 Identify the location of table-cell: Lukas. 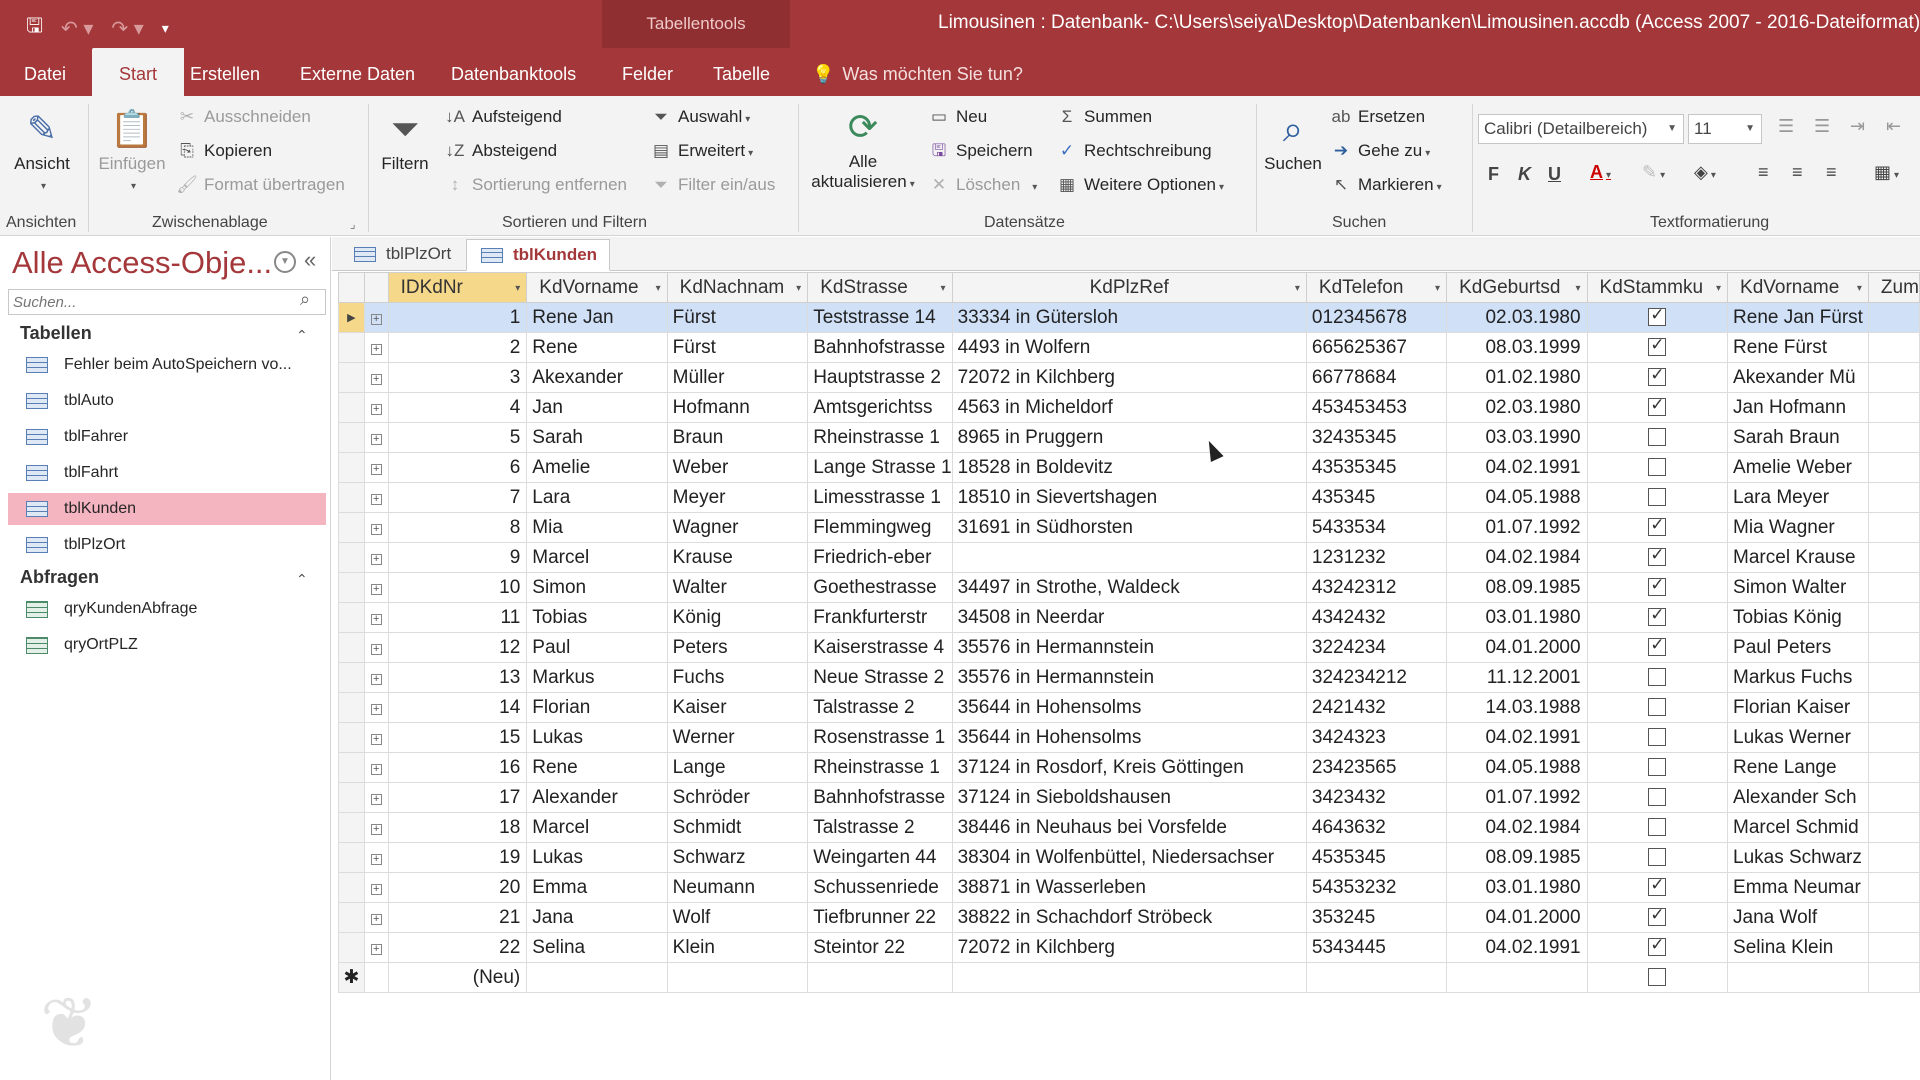
(597, 737).